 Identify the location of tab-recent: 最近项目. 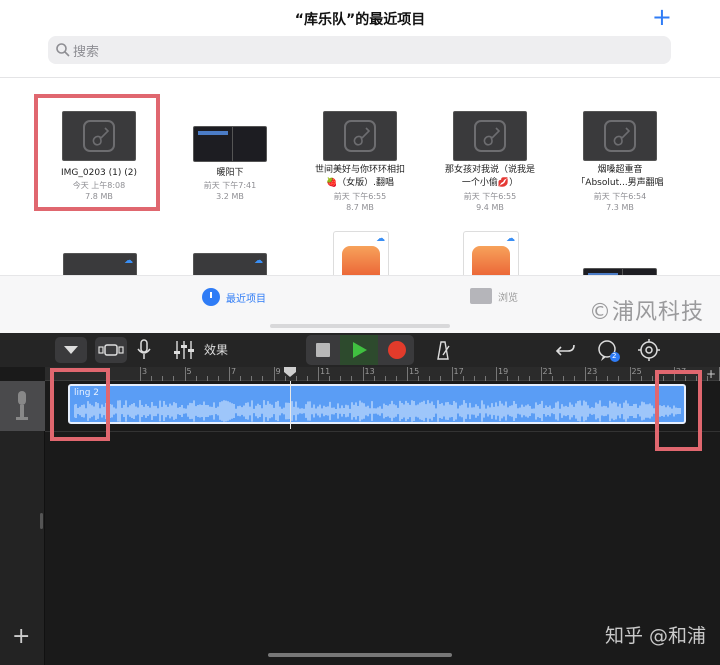
(234, 297).